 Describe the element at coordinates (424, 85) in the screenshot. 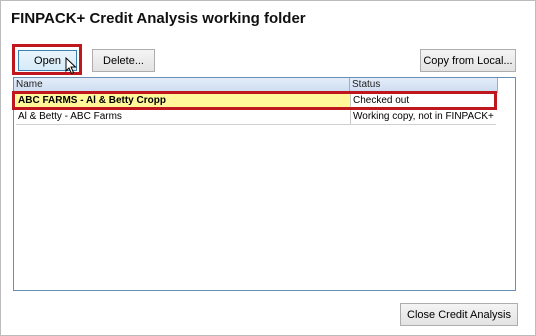

I see `column-header-status: Status` at that location.